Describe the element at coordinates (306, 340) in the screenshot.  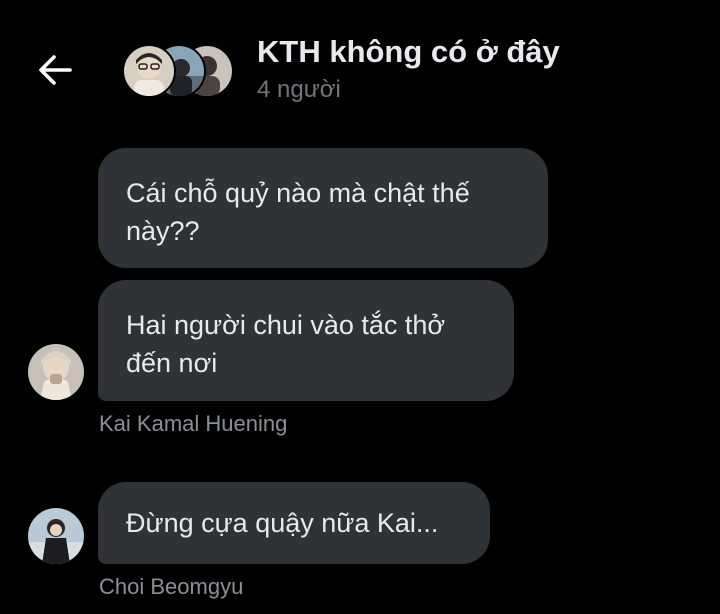
I see `message-bubble: Hai người chui vào tắc thở đến nơi` at that location.